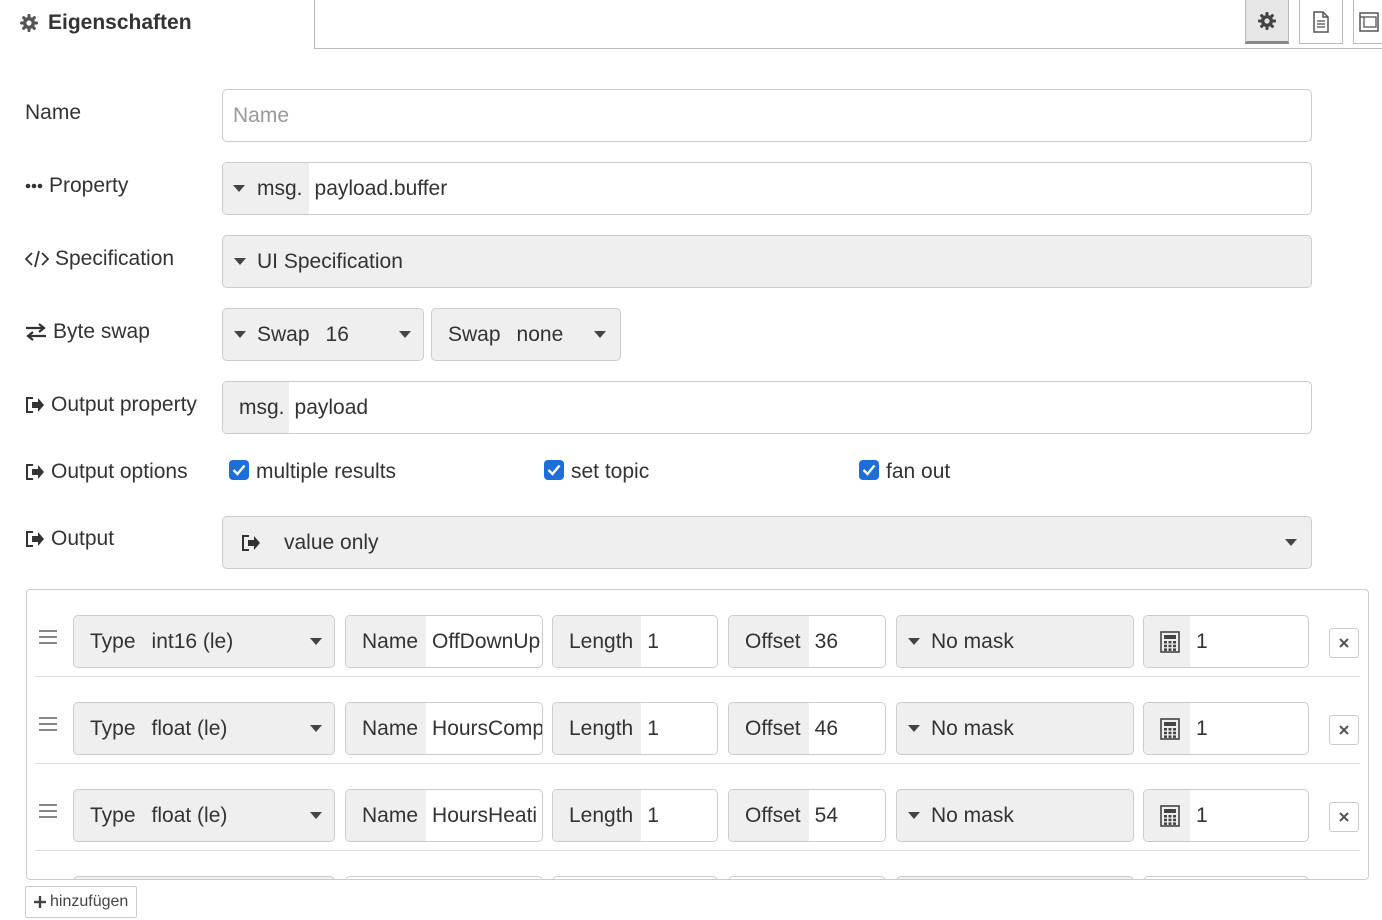 This screenshot has height=920, width=1382. What do you see at coordinates (124, 404) in the screenshot?
I see `output-property-label-text: Output property` at bounding box center [124, 404].